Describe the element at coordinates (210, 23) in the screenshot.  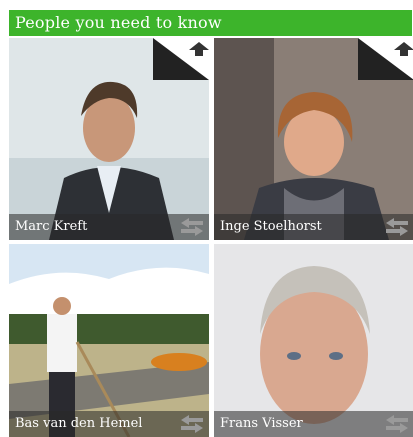
I see `widget-title: People you need to know` at that location.